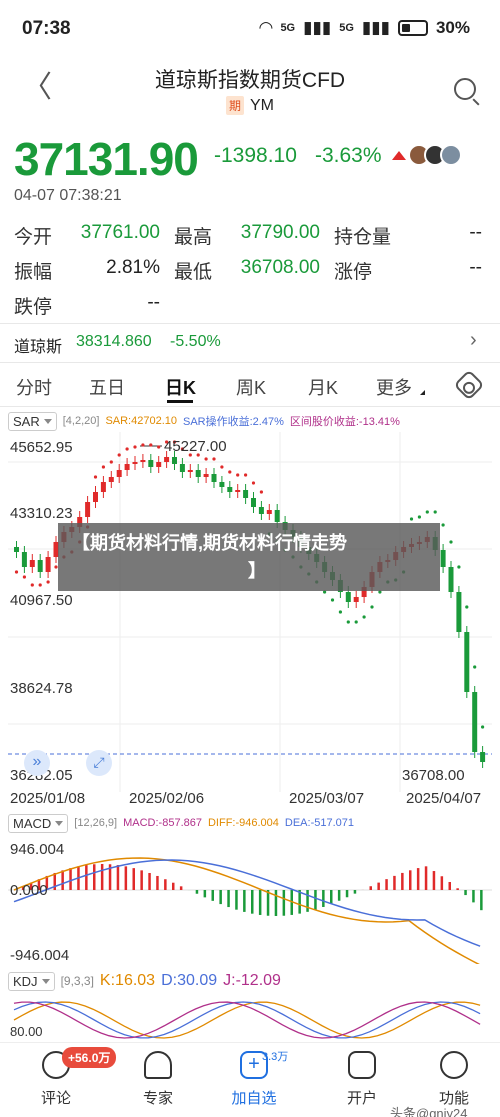 The width and height of the screenshot is (500, 1117). Describe the element at coordinates (158, 1079) in the screenshot. I see `nav-expert: 专家` at that location.